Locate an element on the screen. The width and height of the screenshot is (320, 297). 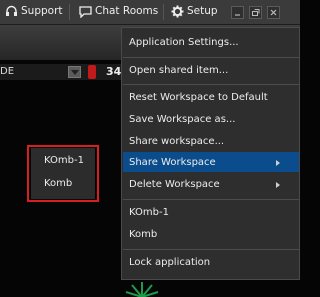
workspace-submenu: KOmb-1 Komb is located at coordinates (63, 173).